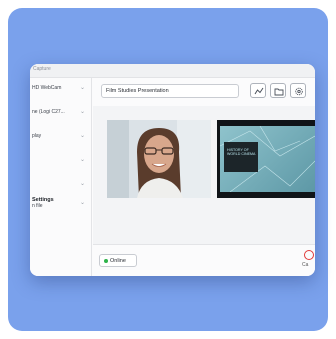 Image resolution: width=336 pixels, height=339 pixels. I want to click on activity-chart-icon, so click(259, 91).